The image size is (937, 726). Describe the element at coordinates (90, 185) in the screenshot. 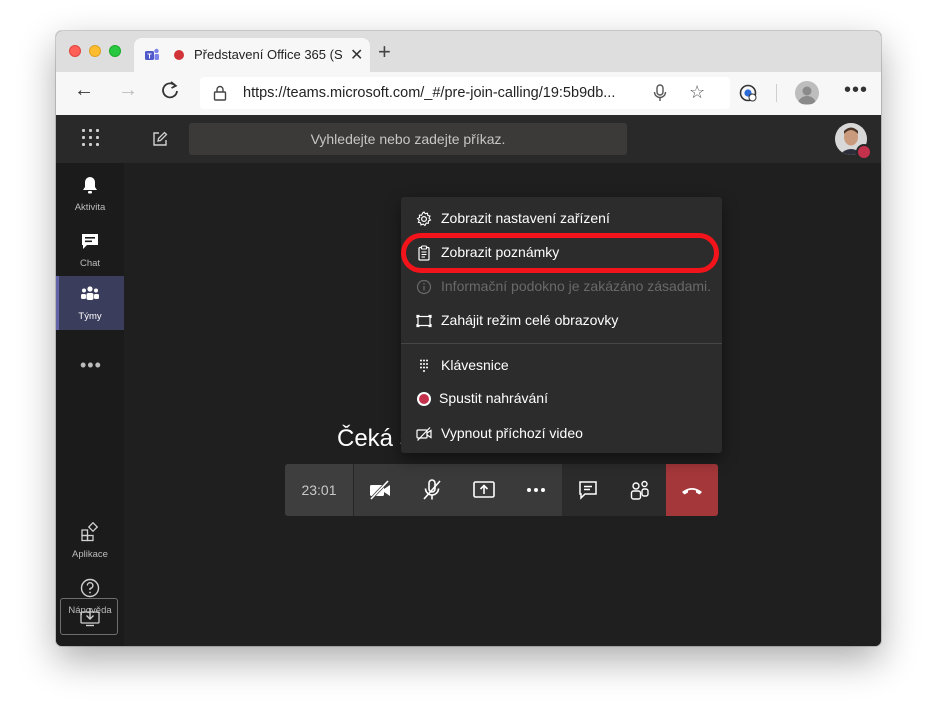

I see `bell-icon` at that location.